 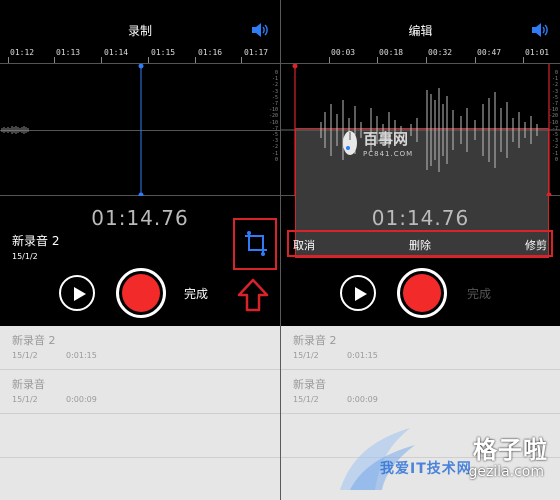 What do you see at coordinates (35, 240) in the screenshot?
I see `recording-name: 新录音 2` at bounding box center [35, 240].